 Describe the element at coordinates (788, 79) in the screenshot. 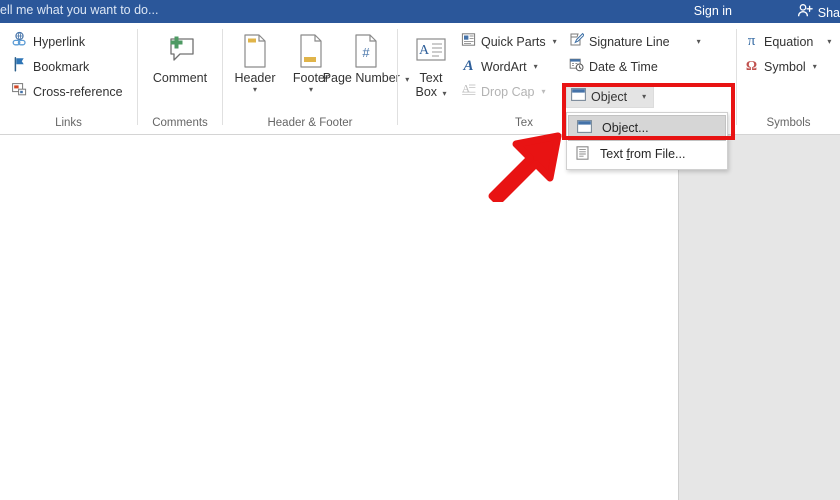

I see `ribbon-group-symbols: π Equation ▾ Ω Symbol ▾ Symbols` at that location.